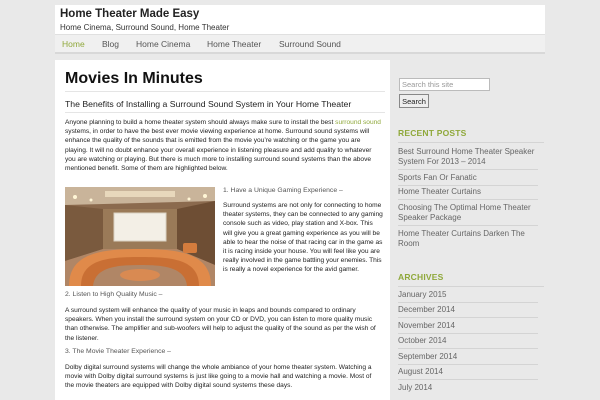 The height and width of the screenshot is (400, 600). I want to click on nav-item-surround-sound: Surround Sound, so click(310, 44).